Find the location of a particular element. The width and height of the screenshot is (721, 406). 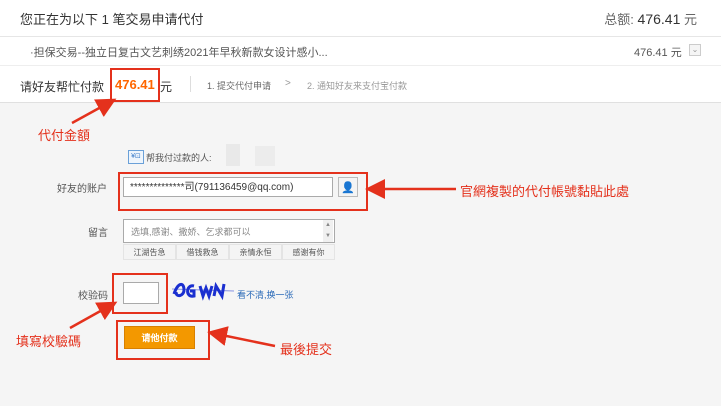

expand-details-icon: ⌄ is located at coordinates (695, 50).